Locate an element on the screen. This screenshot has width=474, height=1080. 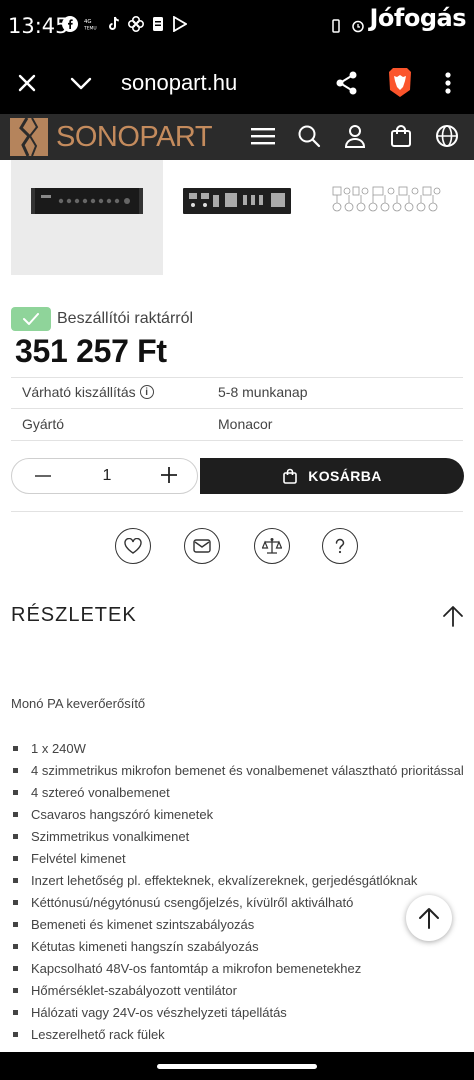
spec-label: Várható kiszállítás i is located at coordinates (88, 392).